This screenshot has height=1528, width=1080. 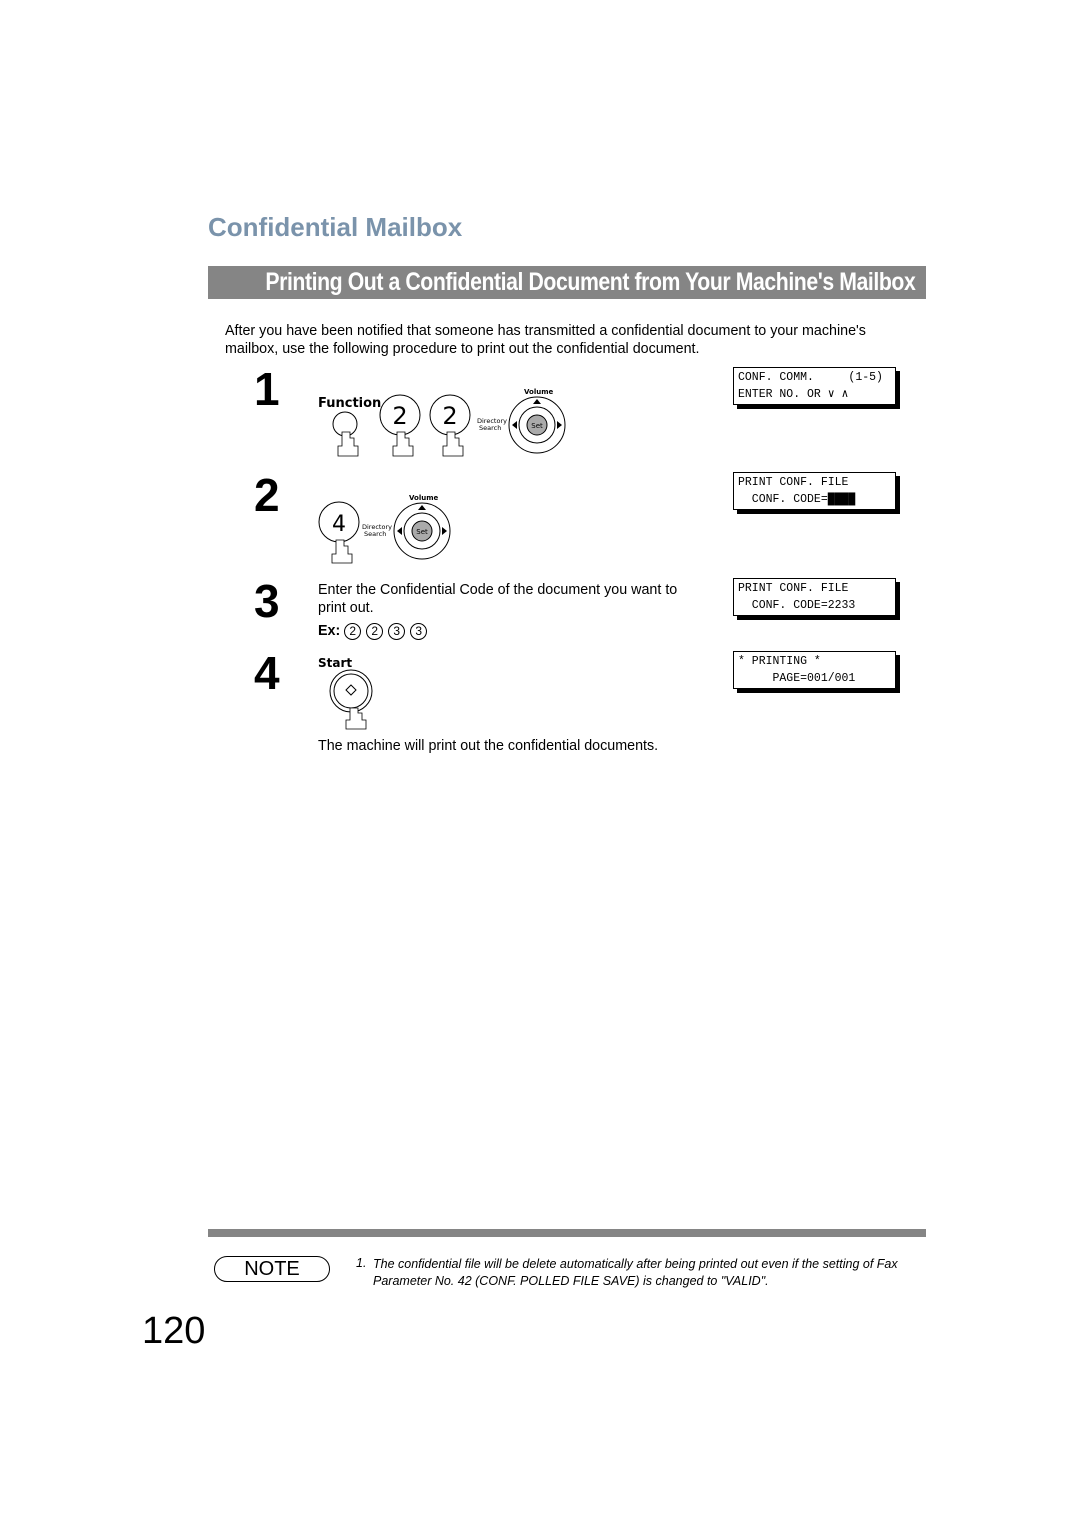 What do you see at coordinates (267, 601) in the screenshot?
I see `step-3-number: 3` at bounding box center [267, 601].